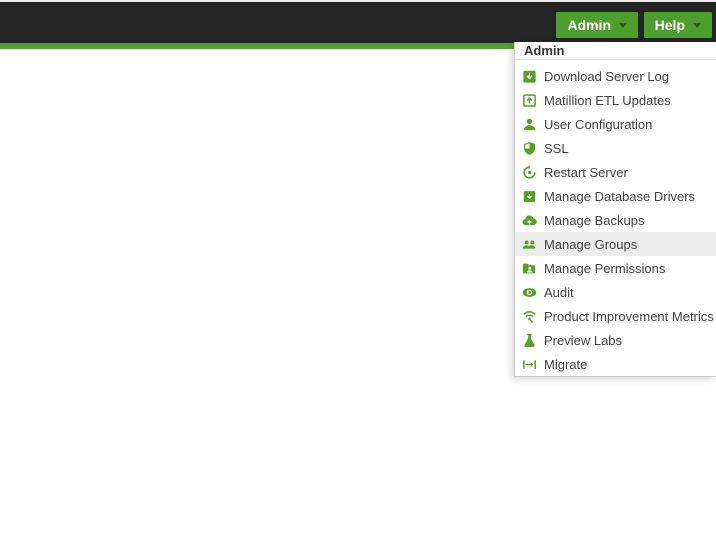  Describe the element at coordinates (529, 124) in the screenshot. I see `user-configuration-icon` at that location.